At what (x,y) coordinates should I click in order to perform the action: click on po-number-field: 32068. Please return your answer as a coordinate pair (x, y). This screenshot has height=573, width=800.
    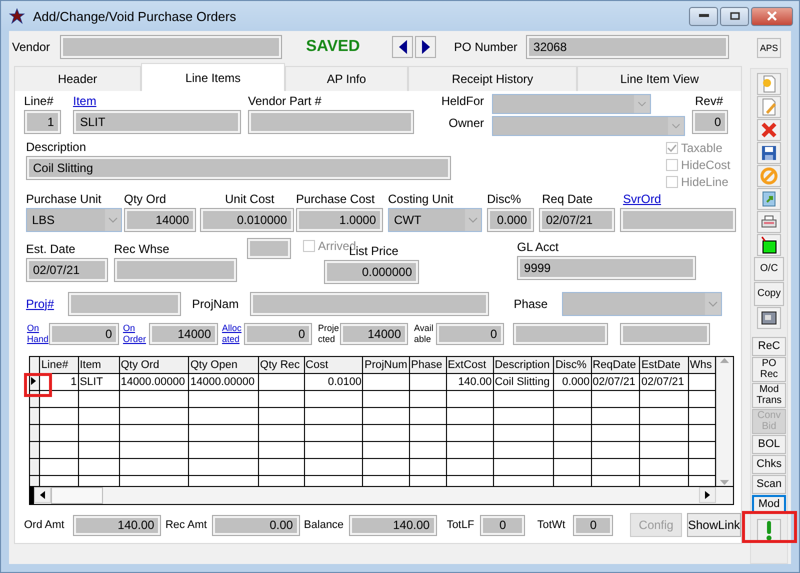
    Looking at the image, I should click on (628, 47).